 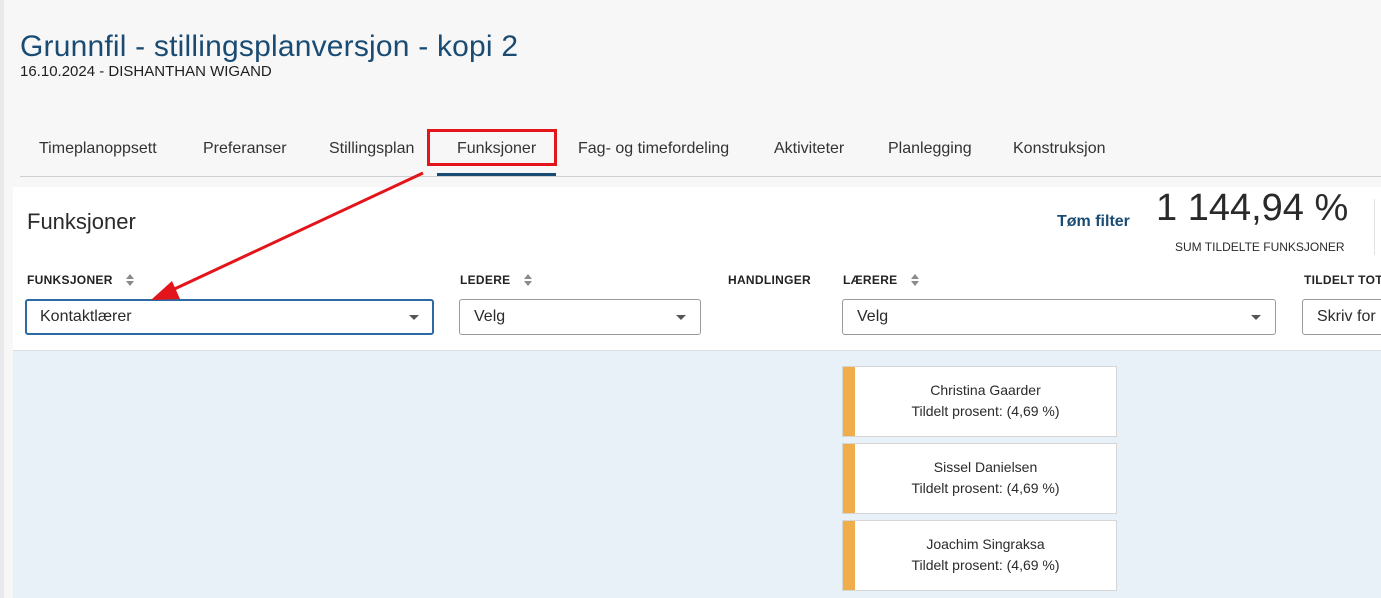 What do you see at coordinates (930, 149) in the screenshot?
I see `tab-planlegging: Planlegging` at bounding box center [930, 149].